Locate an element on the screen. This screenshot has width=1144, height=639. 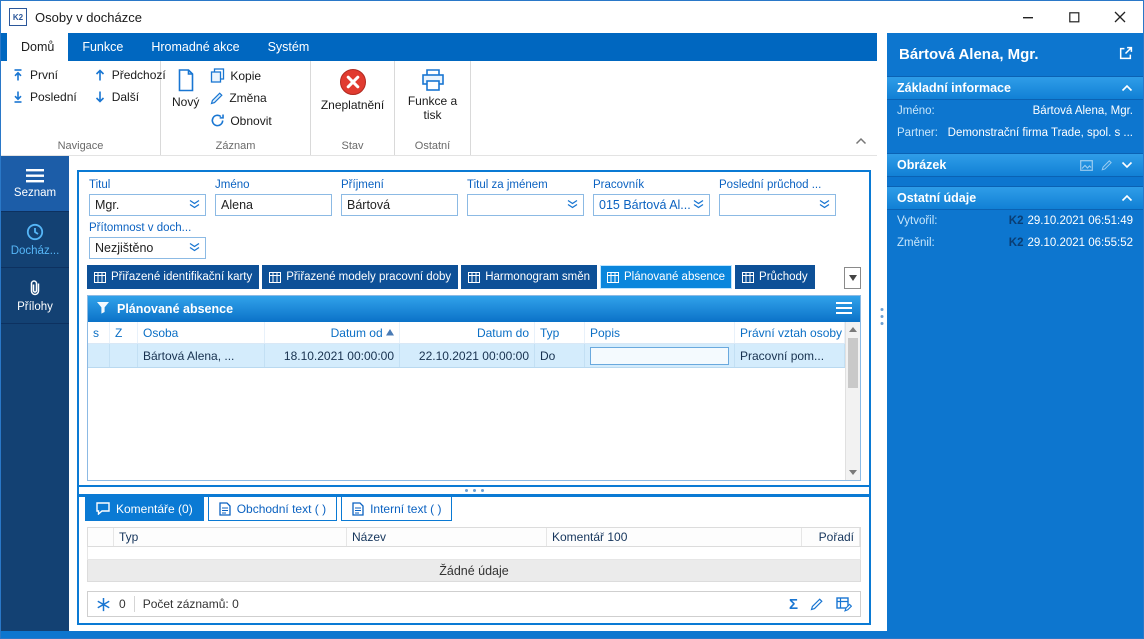
sidebar-item-seznam: Seznam is located at coordinates (35, 184).